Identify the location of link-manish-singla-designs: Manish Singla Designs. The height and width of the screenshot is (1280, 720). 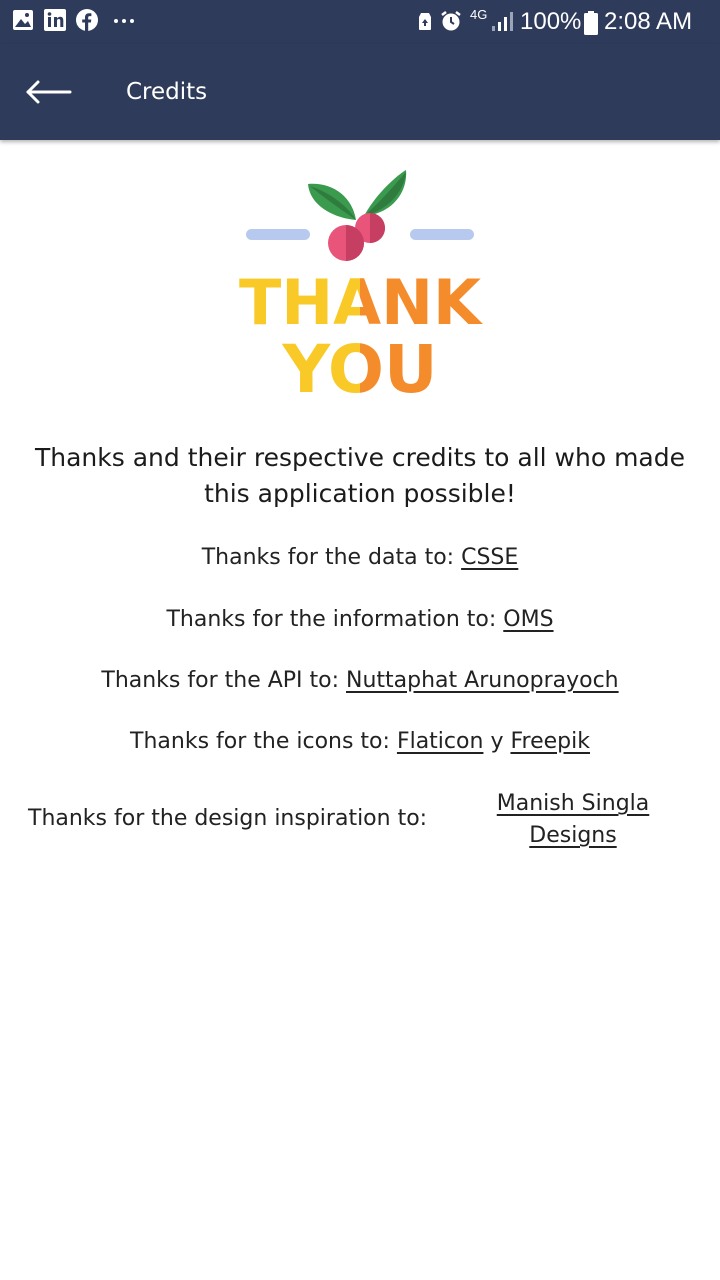
(573, 820).